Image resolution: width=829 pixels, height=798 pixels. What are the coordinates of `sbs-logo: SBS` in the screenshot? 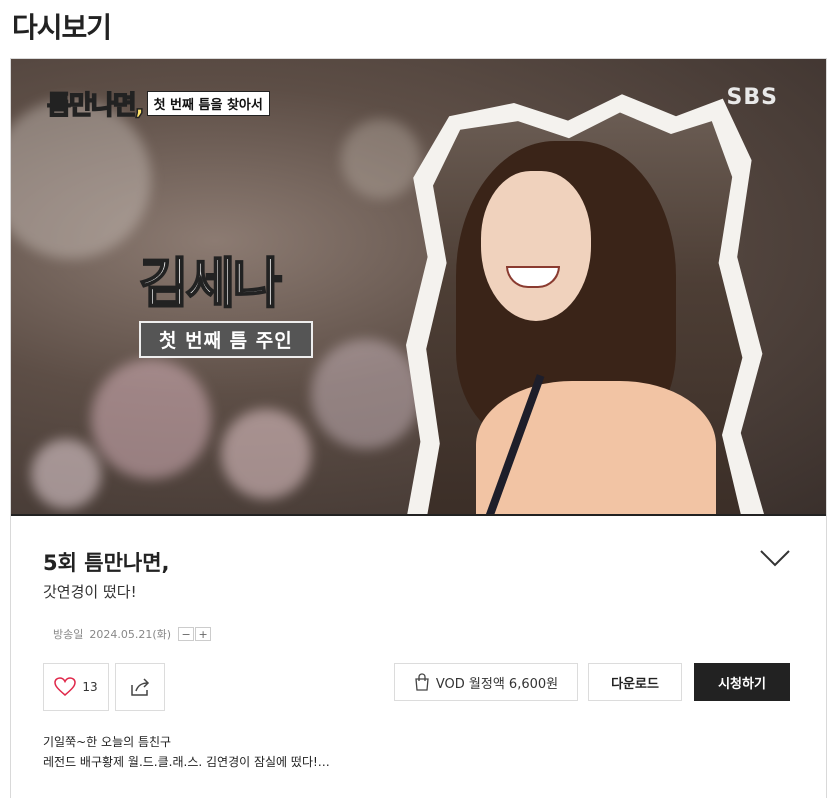 It's located at (752, 97).